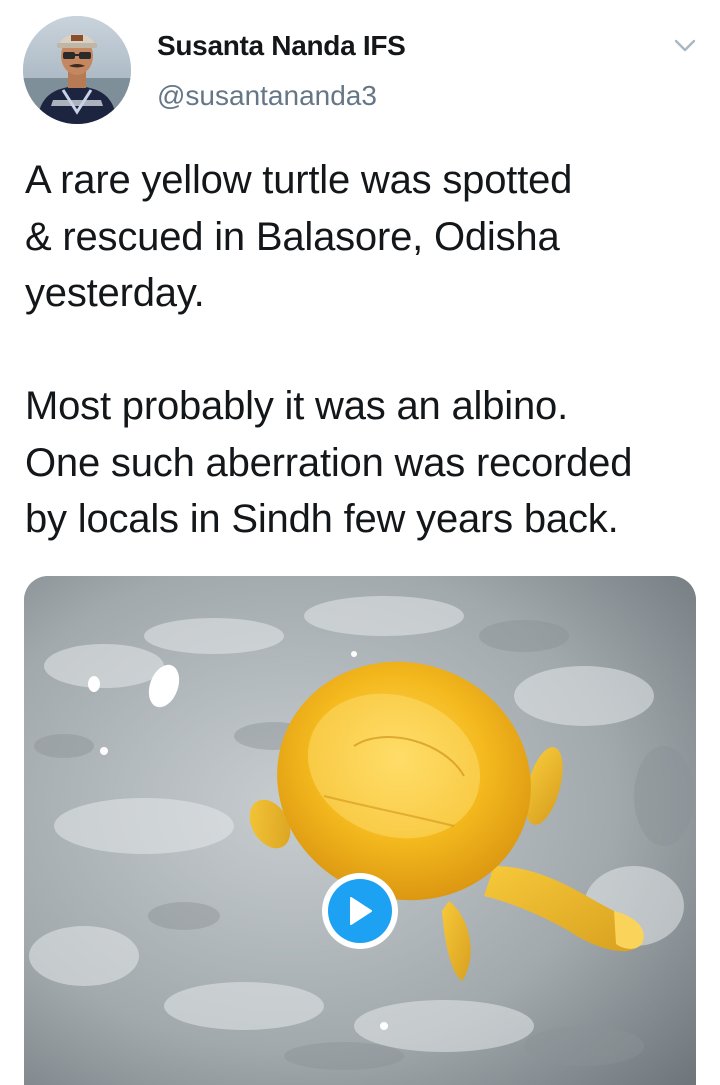  I want to click on chevron-down-icon, so click(685, 45).